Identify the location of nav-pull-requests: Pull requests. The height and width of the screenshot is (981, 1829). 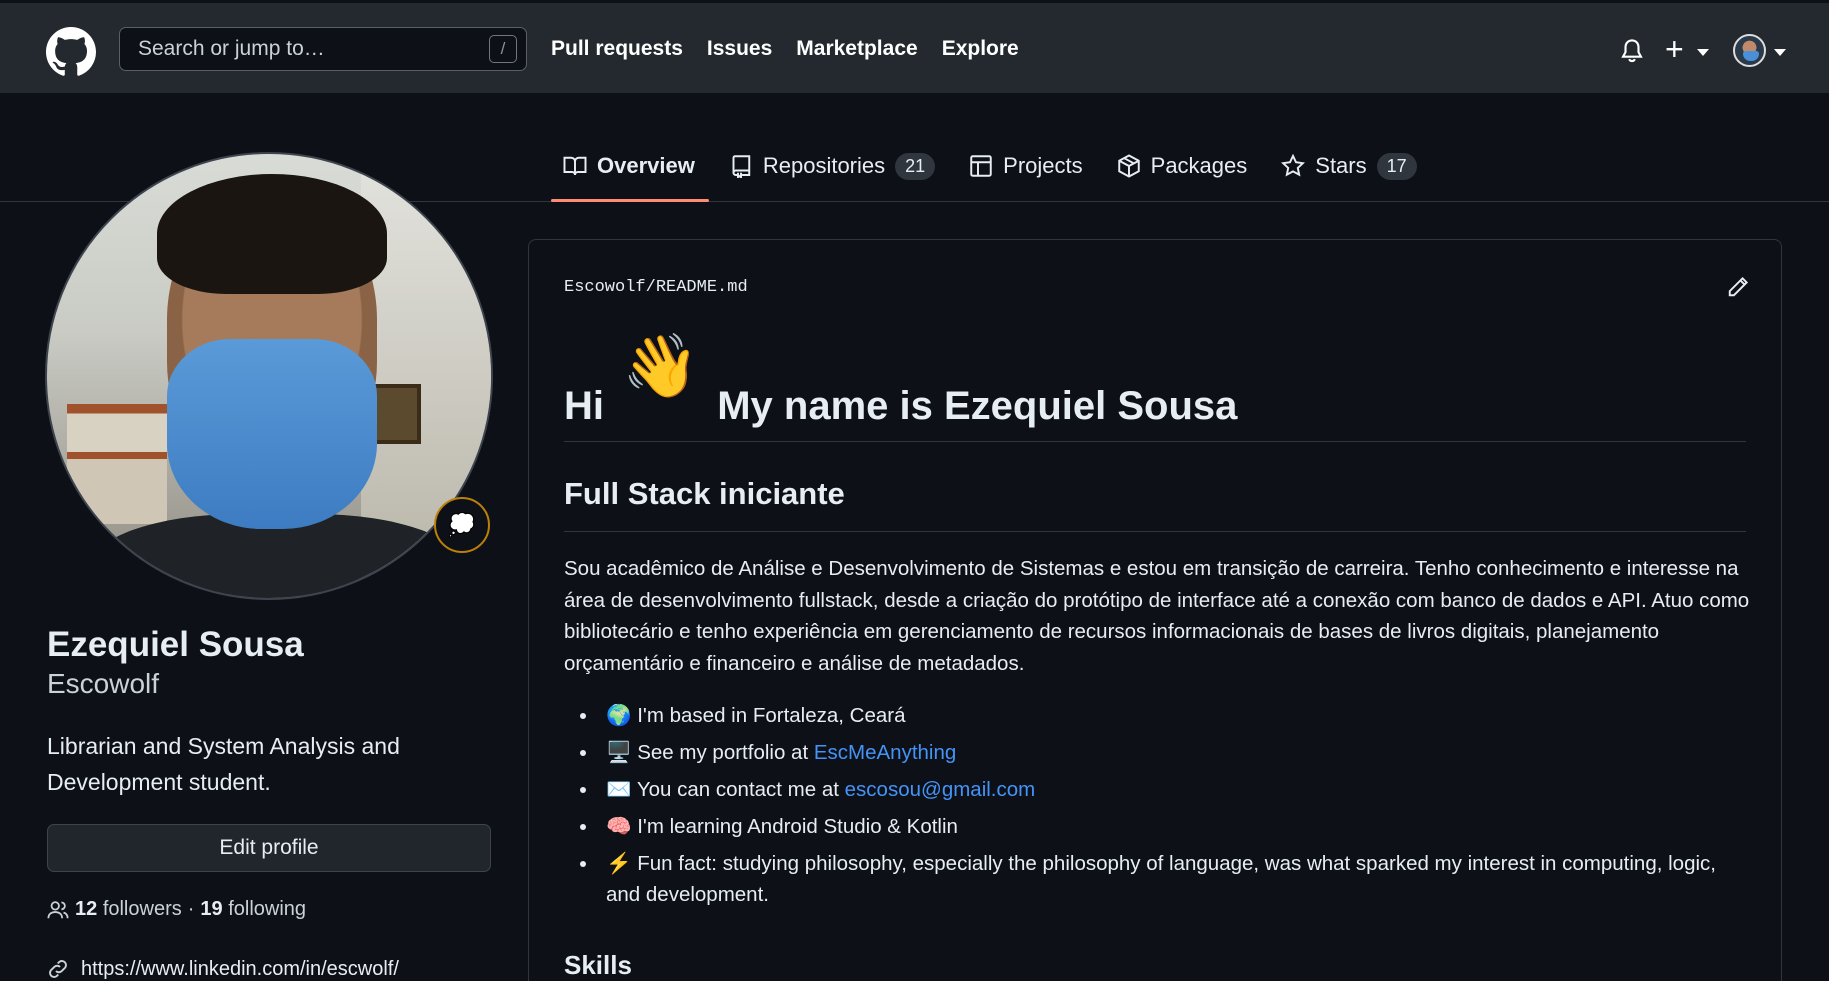
(617, 49).